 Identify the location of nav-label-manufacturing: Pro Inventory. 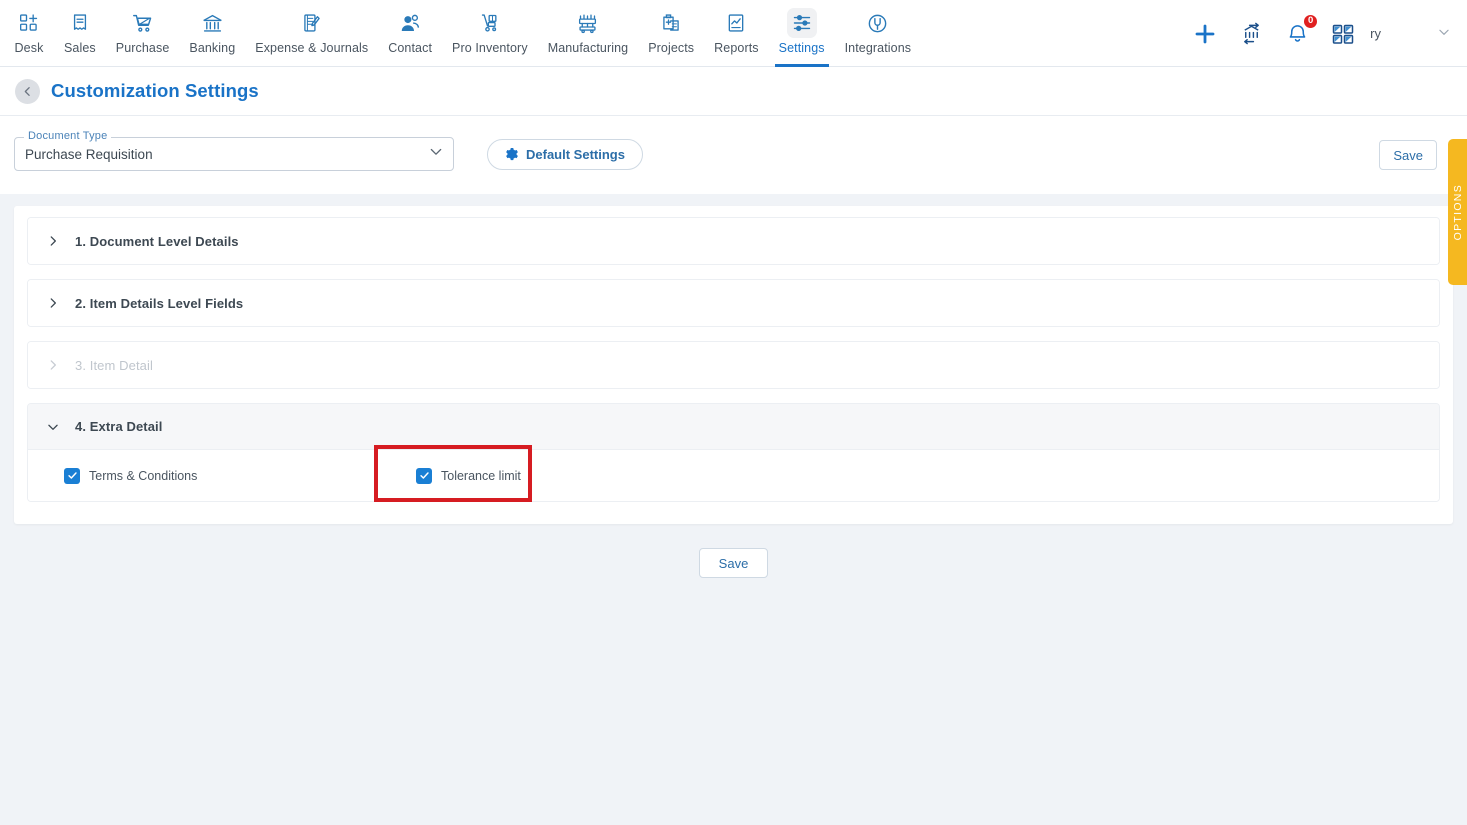
(490, 48).